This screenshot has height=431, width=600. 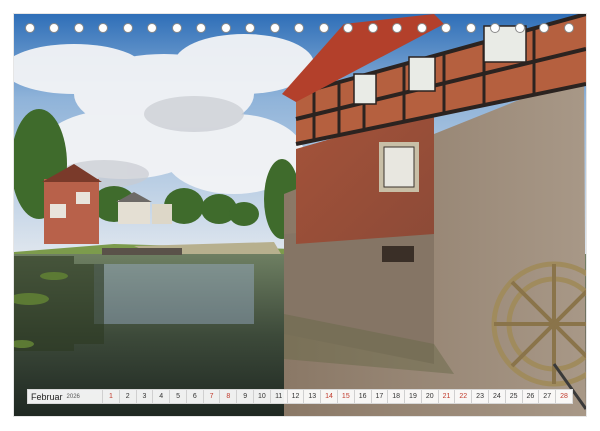 I want to click on day-cell: 21, so click(x=446, y=396).